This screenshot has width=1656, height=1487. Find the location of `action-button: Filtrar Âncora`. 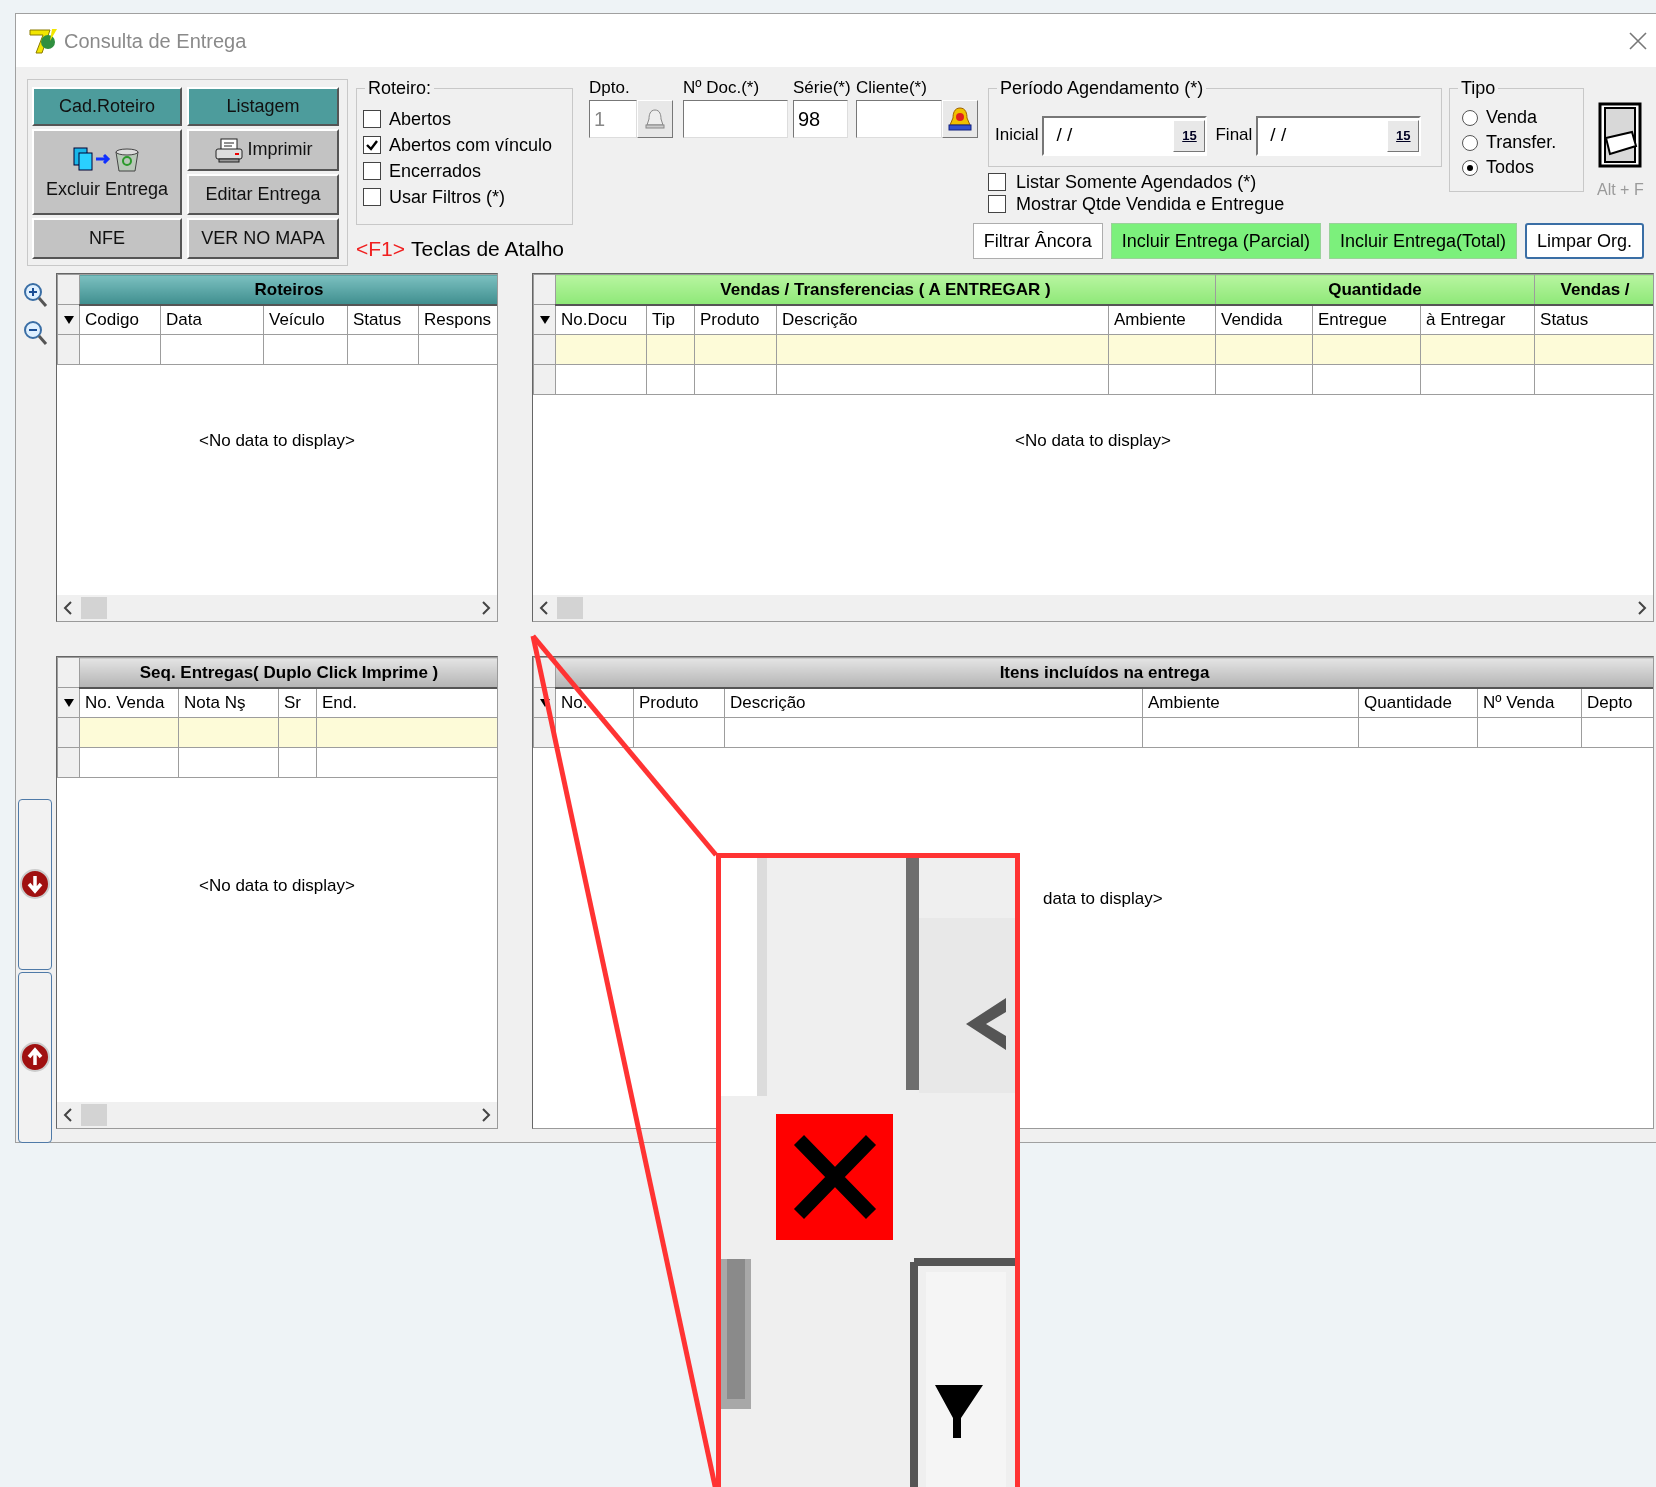

action-button: Filtrar Âncora is located at coordinates (1037, 241).